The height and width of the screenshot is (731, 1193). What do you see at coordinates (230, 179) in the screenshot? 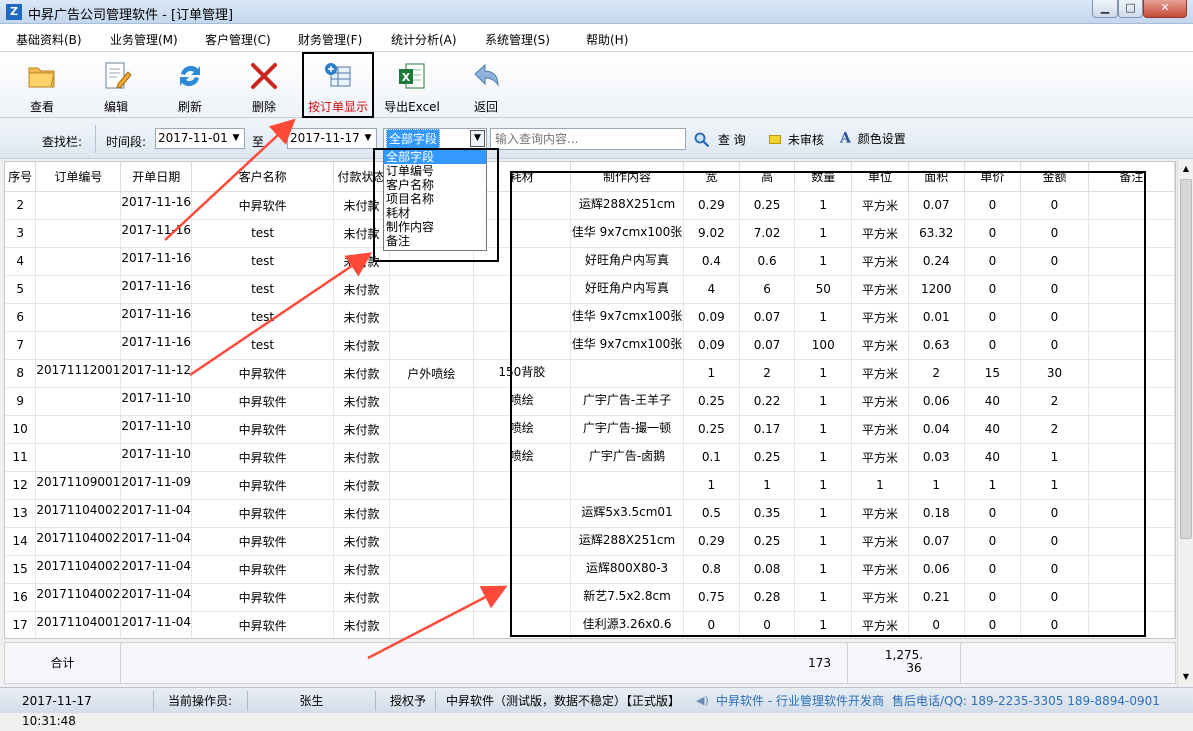
I see `arrow-to-order-button` at bounding box center [230, 179].